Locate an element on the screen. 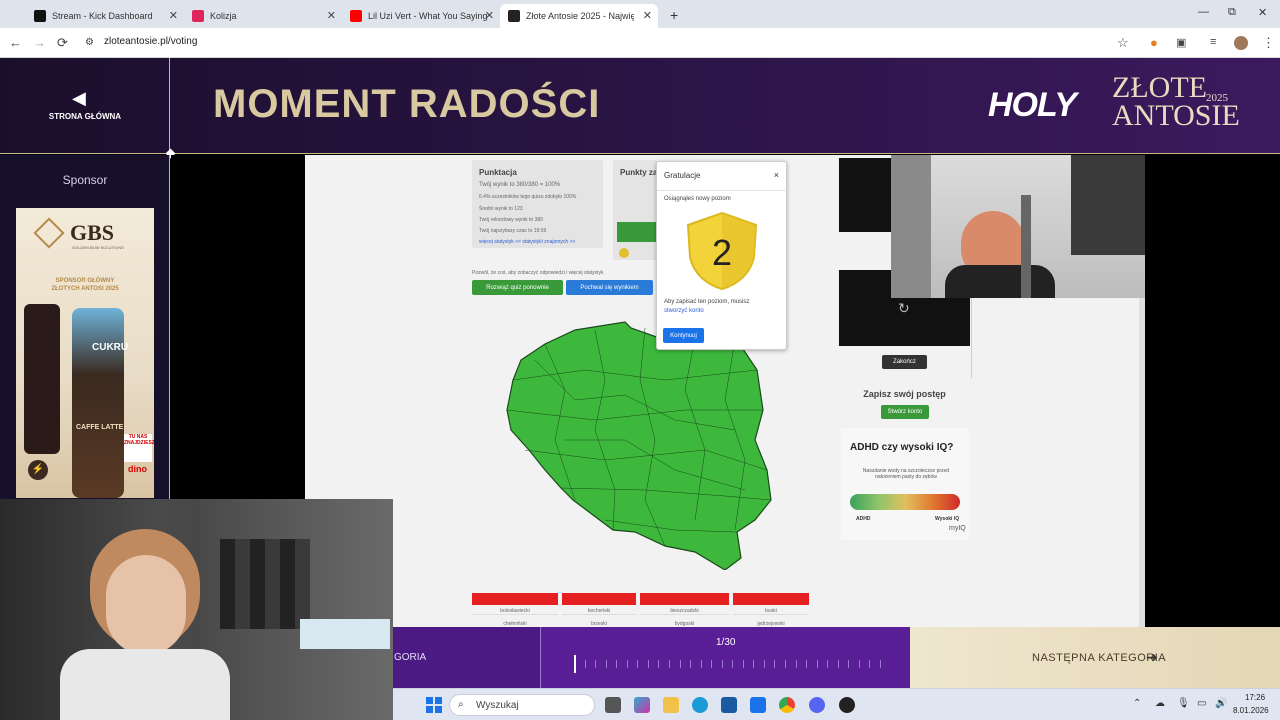 This screenshot has width=1280, height=720. url-field: zloteantosie.pl/voting is located at coordinates (150, 41).